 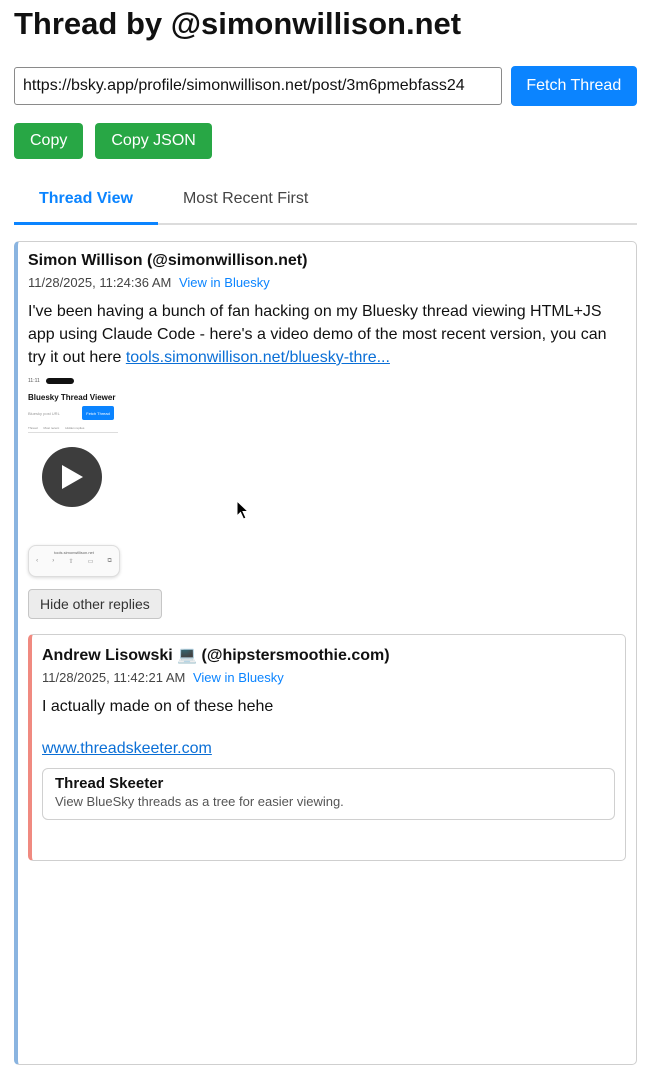 I want to click on video-browser-bar: tools.simonwillison.net ‹ › ⇧ ▭ ⧉, so click(x=74, y=561).